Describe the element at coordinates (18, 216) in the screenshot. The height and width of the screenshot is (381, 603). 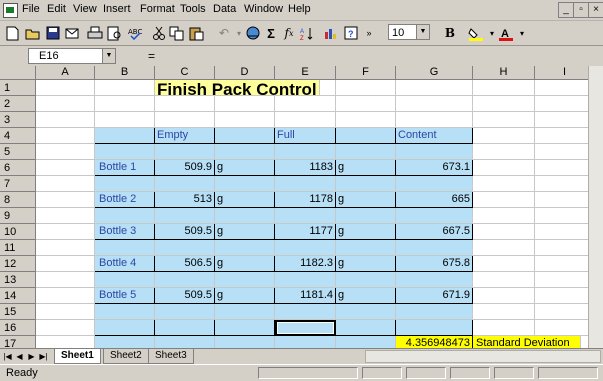
I see `row-header: 9` at that location.